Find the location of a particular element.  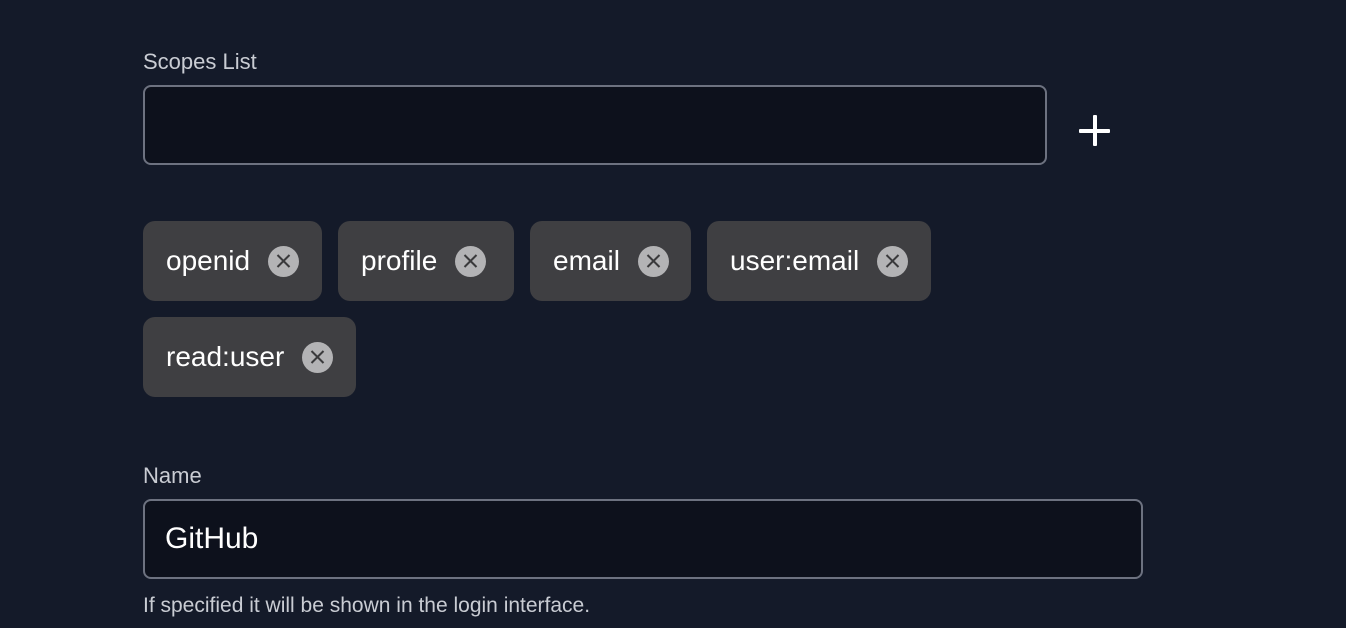

scope-chip-email: email is located at coordinates (610, 261).